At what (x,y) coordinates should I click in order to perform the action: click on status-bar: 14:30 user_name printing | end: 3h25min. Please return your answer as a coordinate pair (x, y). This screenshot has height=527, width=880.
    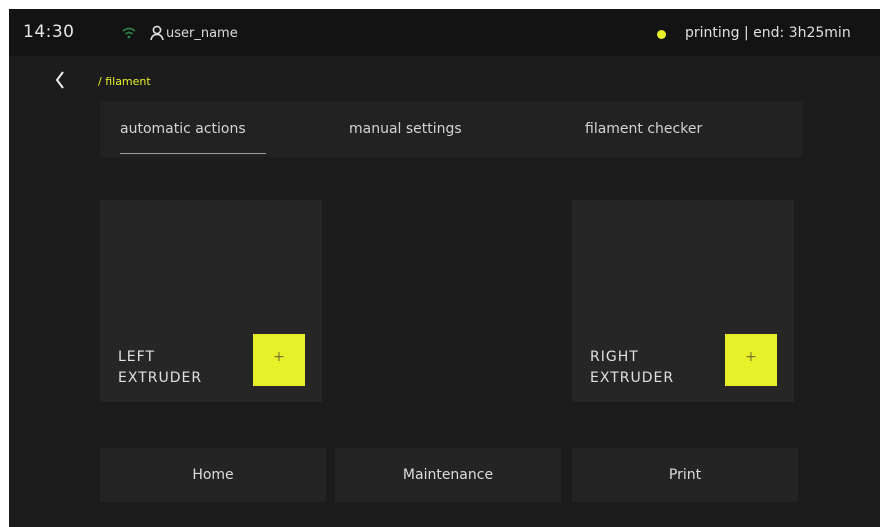
    Looking at the image, I should click on (444, 32).